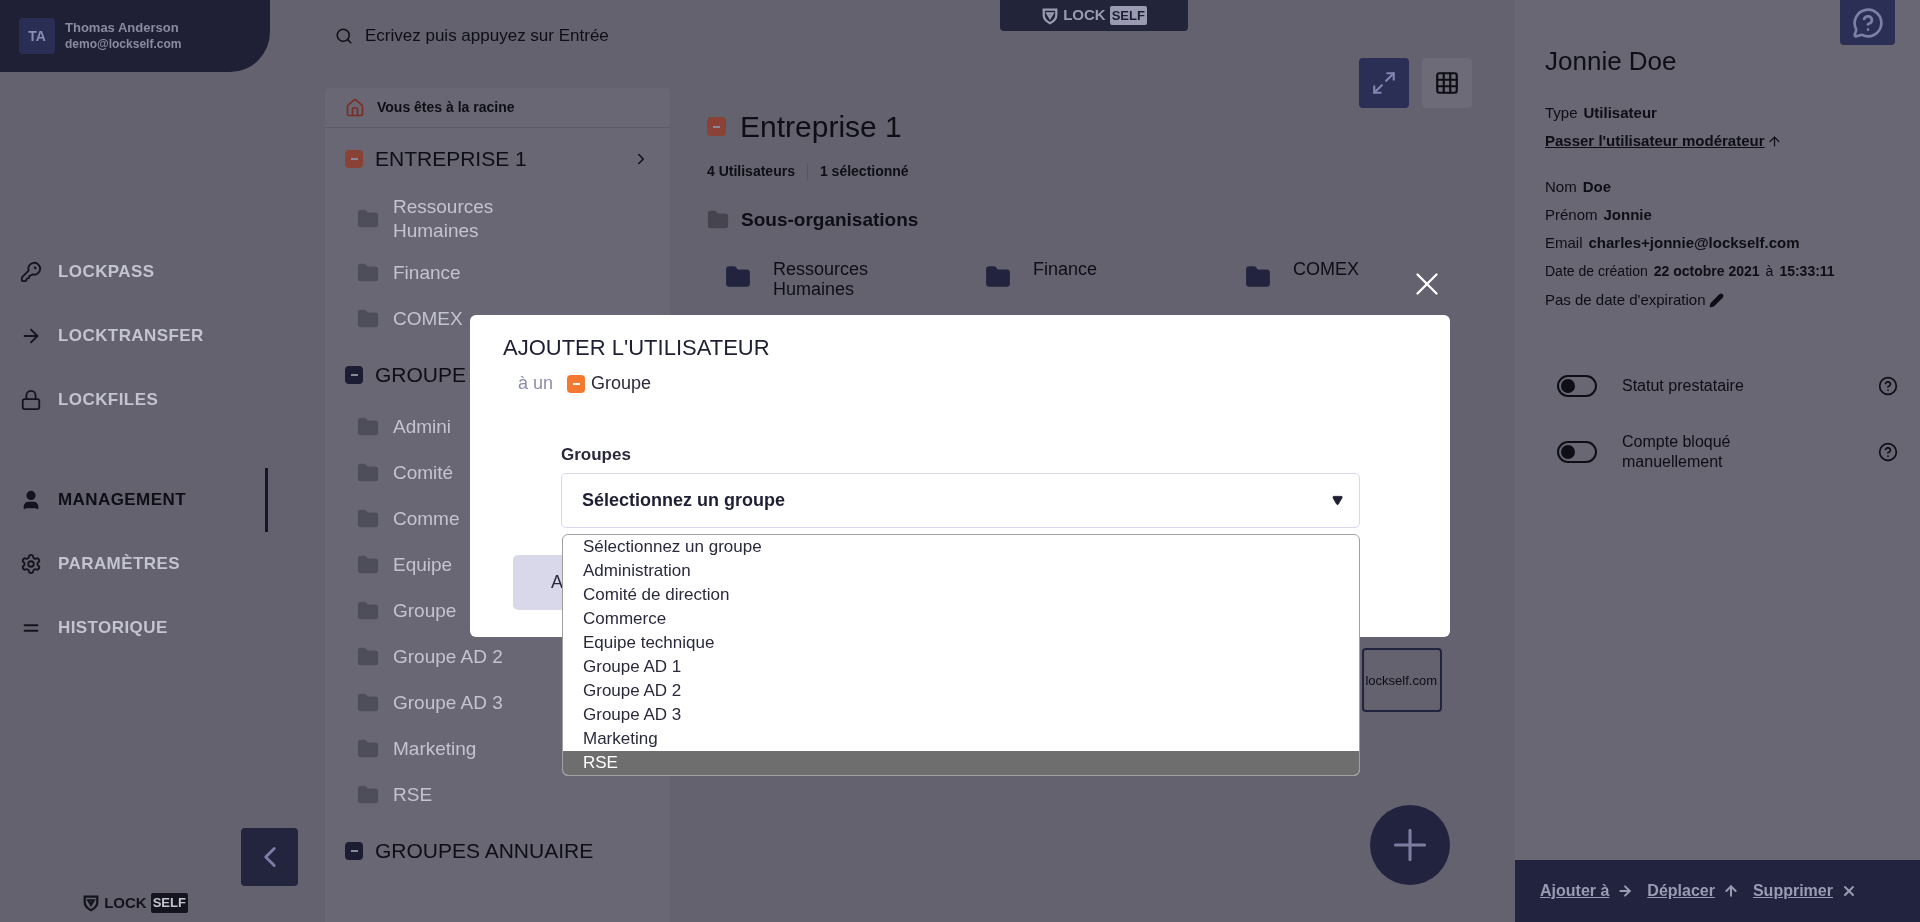 This screenshot has height=922, width=1920. I want to click on target-label: Groupe, so click(621, 383).